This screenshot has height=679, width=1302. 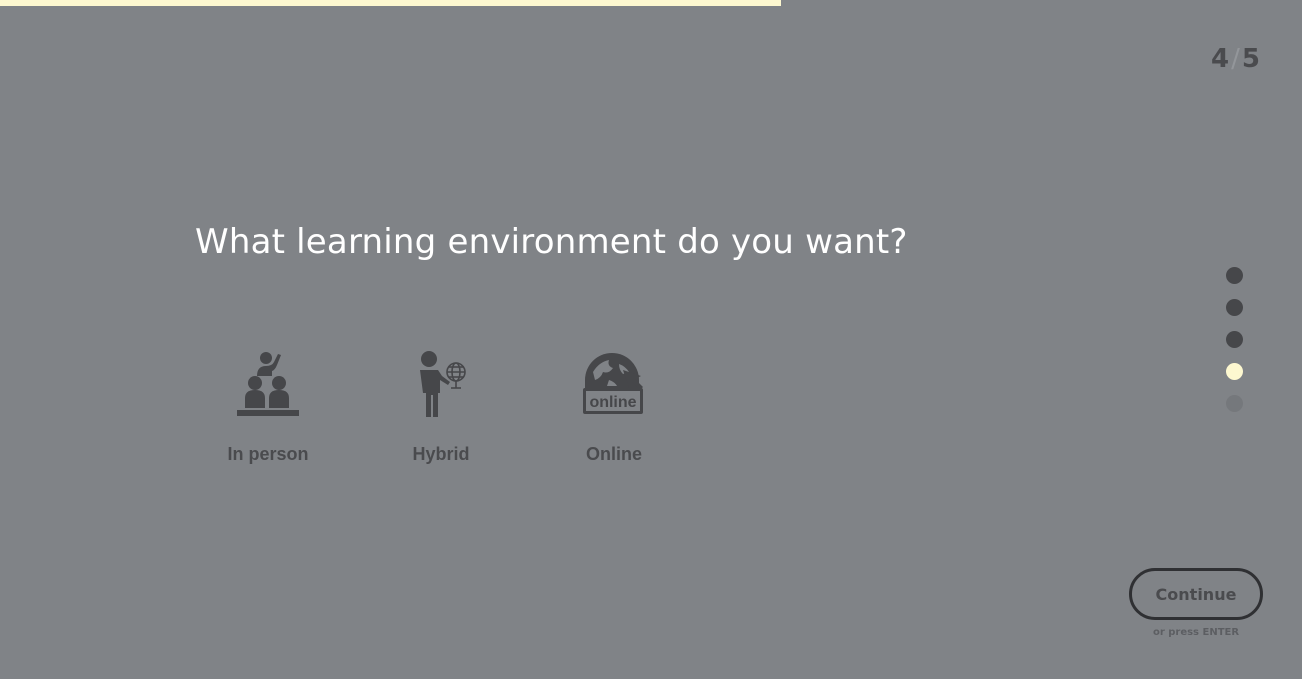 I want to click on option-hybrid: Hybrid, so click(x=441, y=410).